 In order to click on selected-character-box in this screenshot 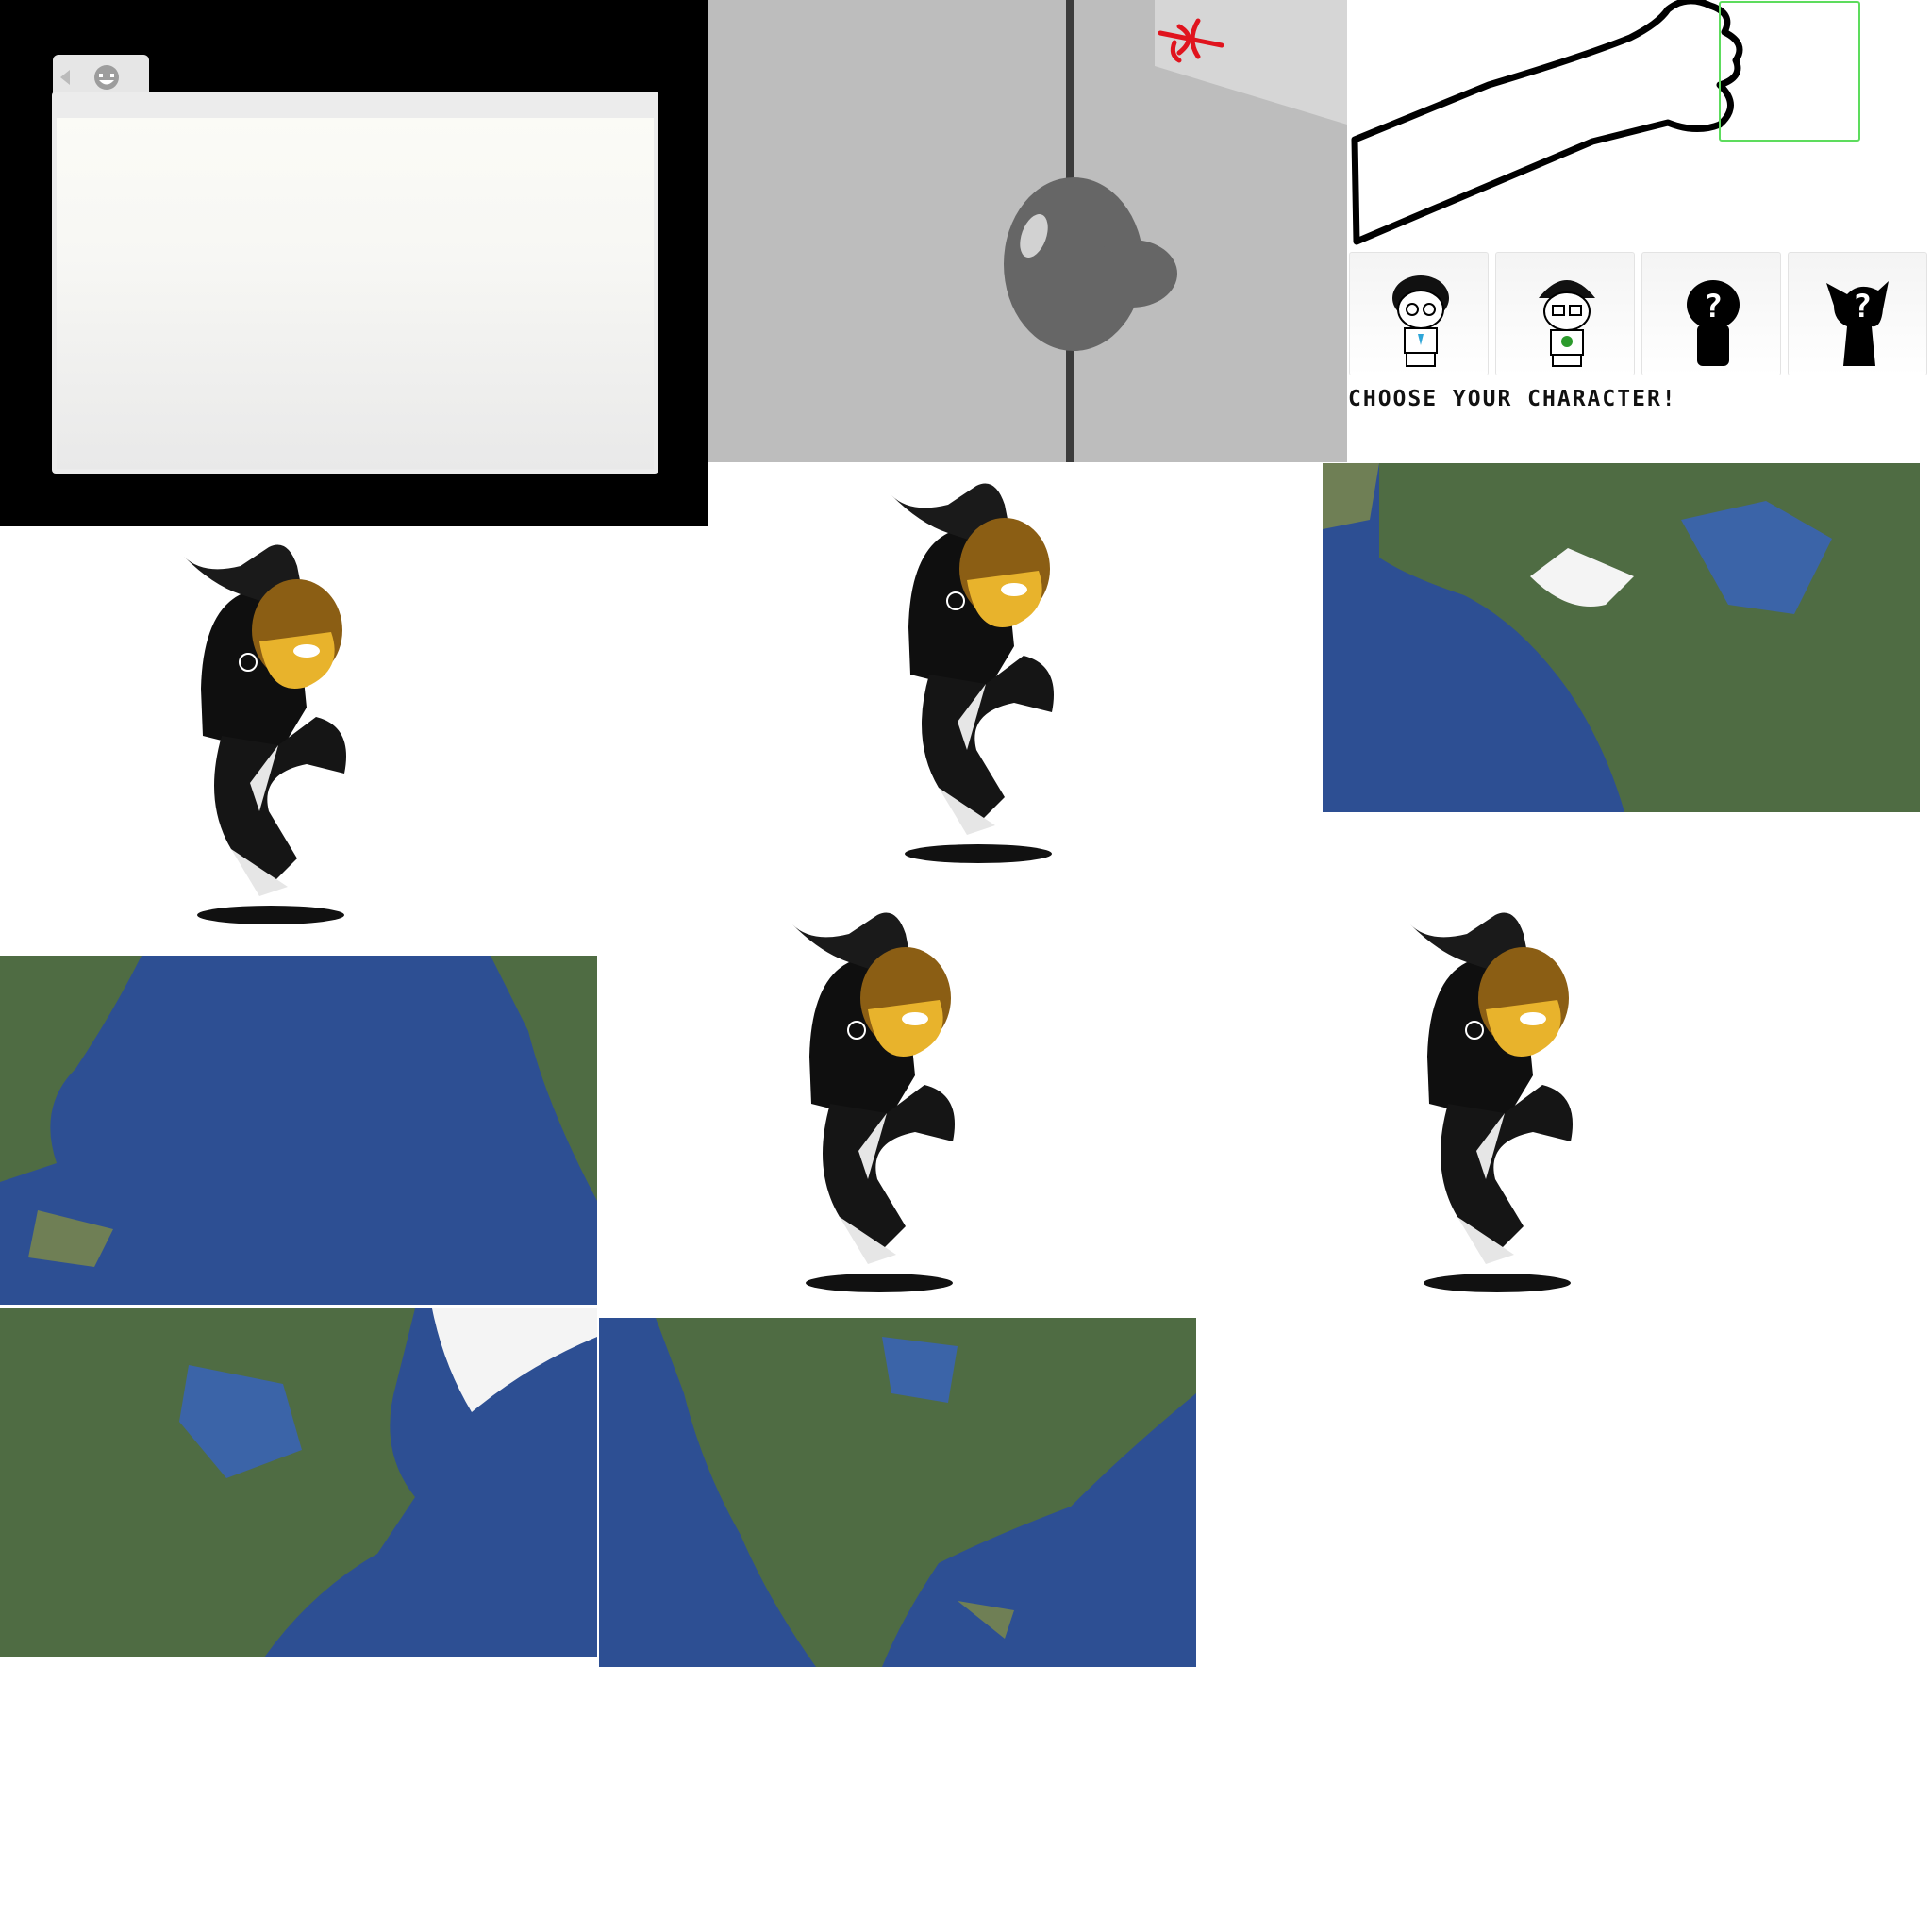, I will do `click(1790, 71)`.